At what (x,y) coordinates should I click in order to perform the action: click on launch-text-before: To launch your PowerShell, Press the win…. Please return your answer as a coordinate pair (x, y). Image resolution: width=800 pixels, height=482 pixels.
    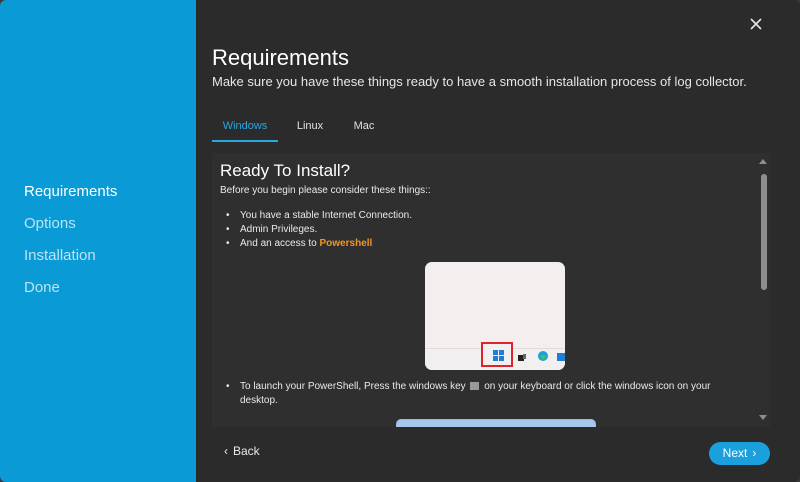
    Looking at the image, I should click on (353, 386).